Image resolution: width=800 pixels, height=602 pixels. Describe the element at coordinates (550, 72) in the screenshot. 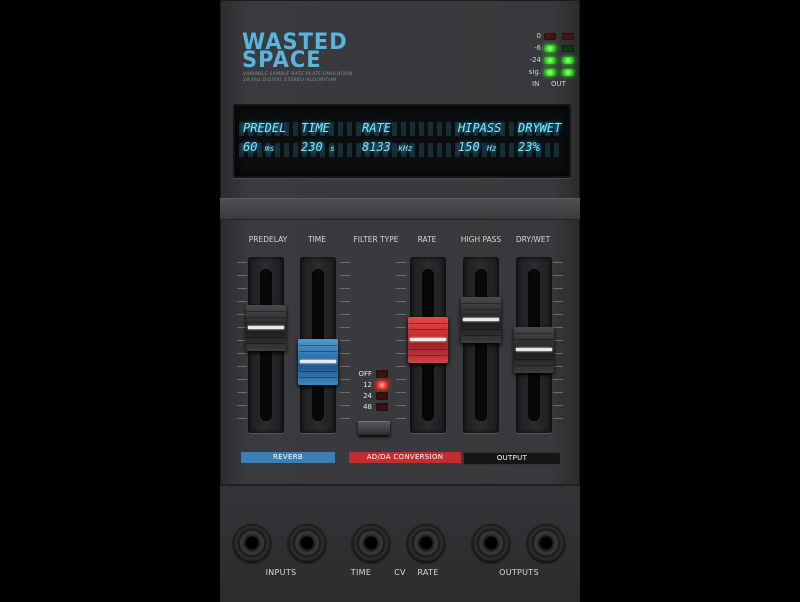

I see `in-led-sig` at that location.